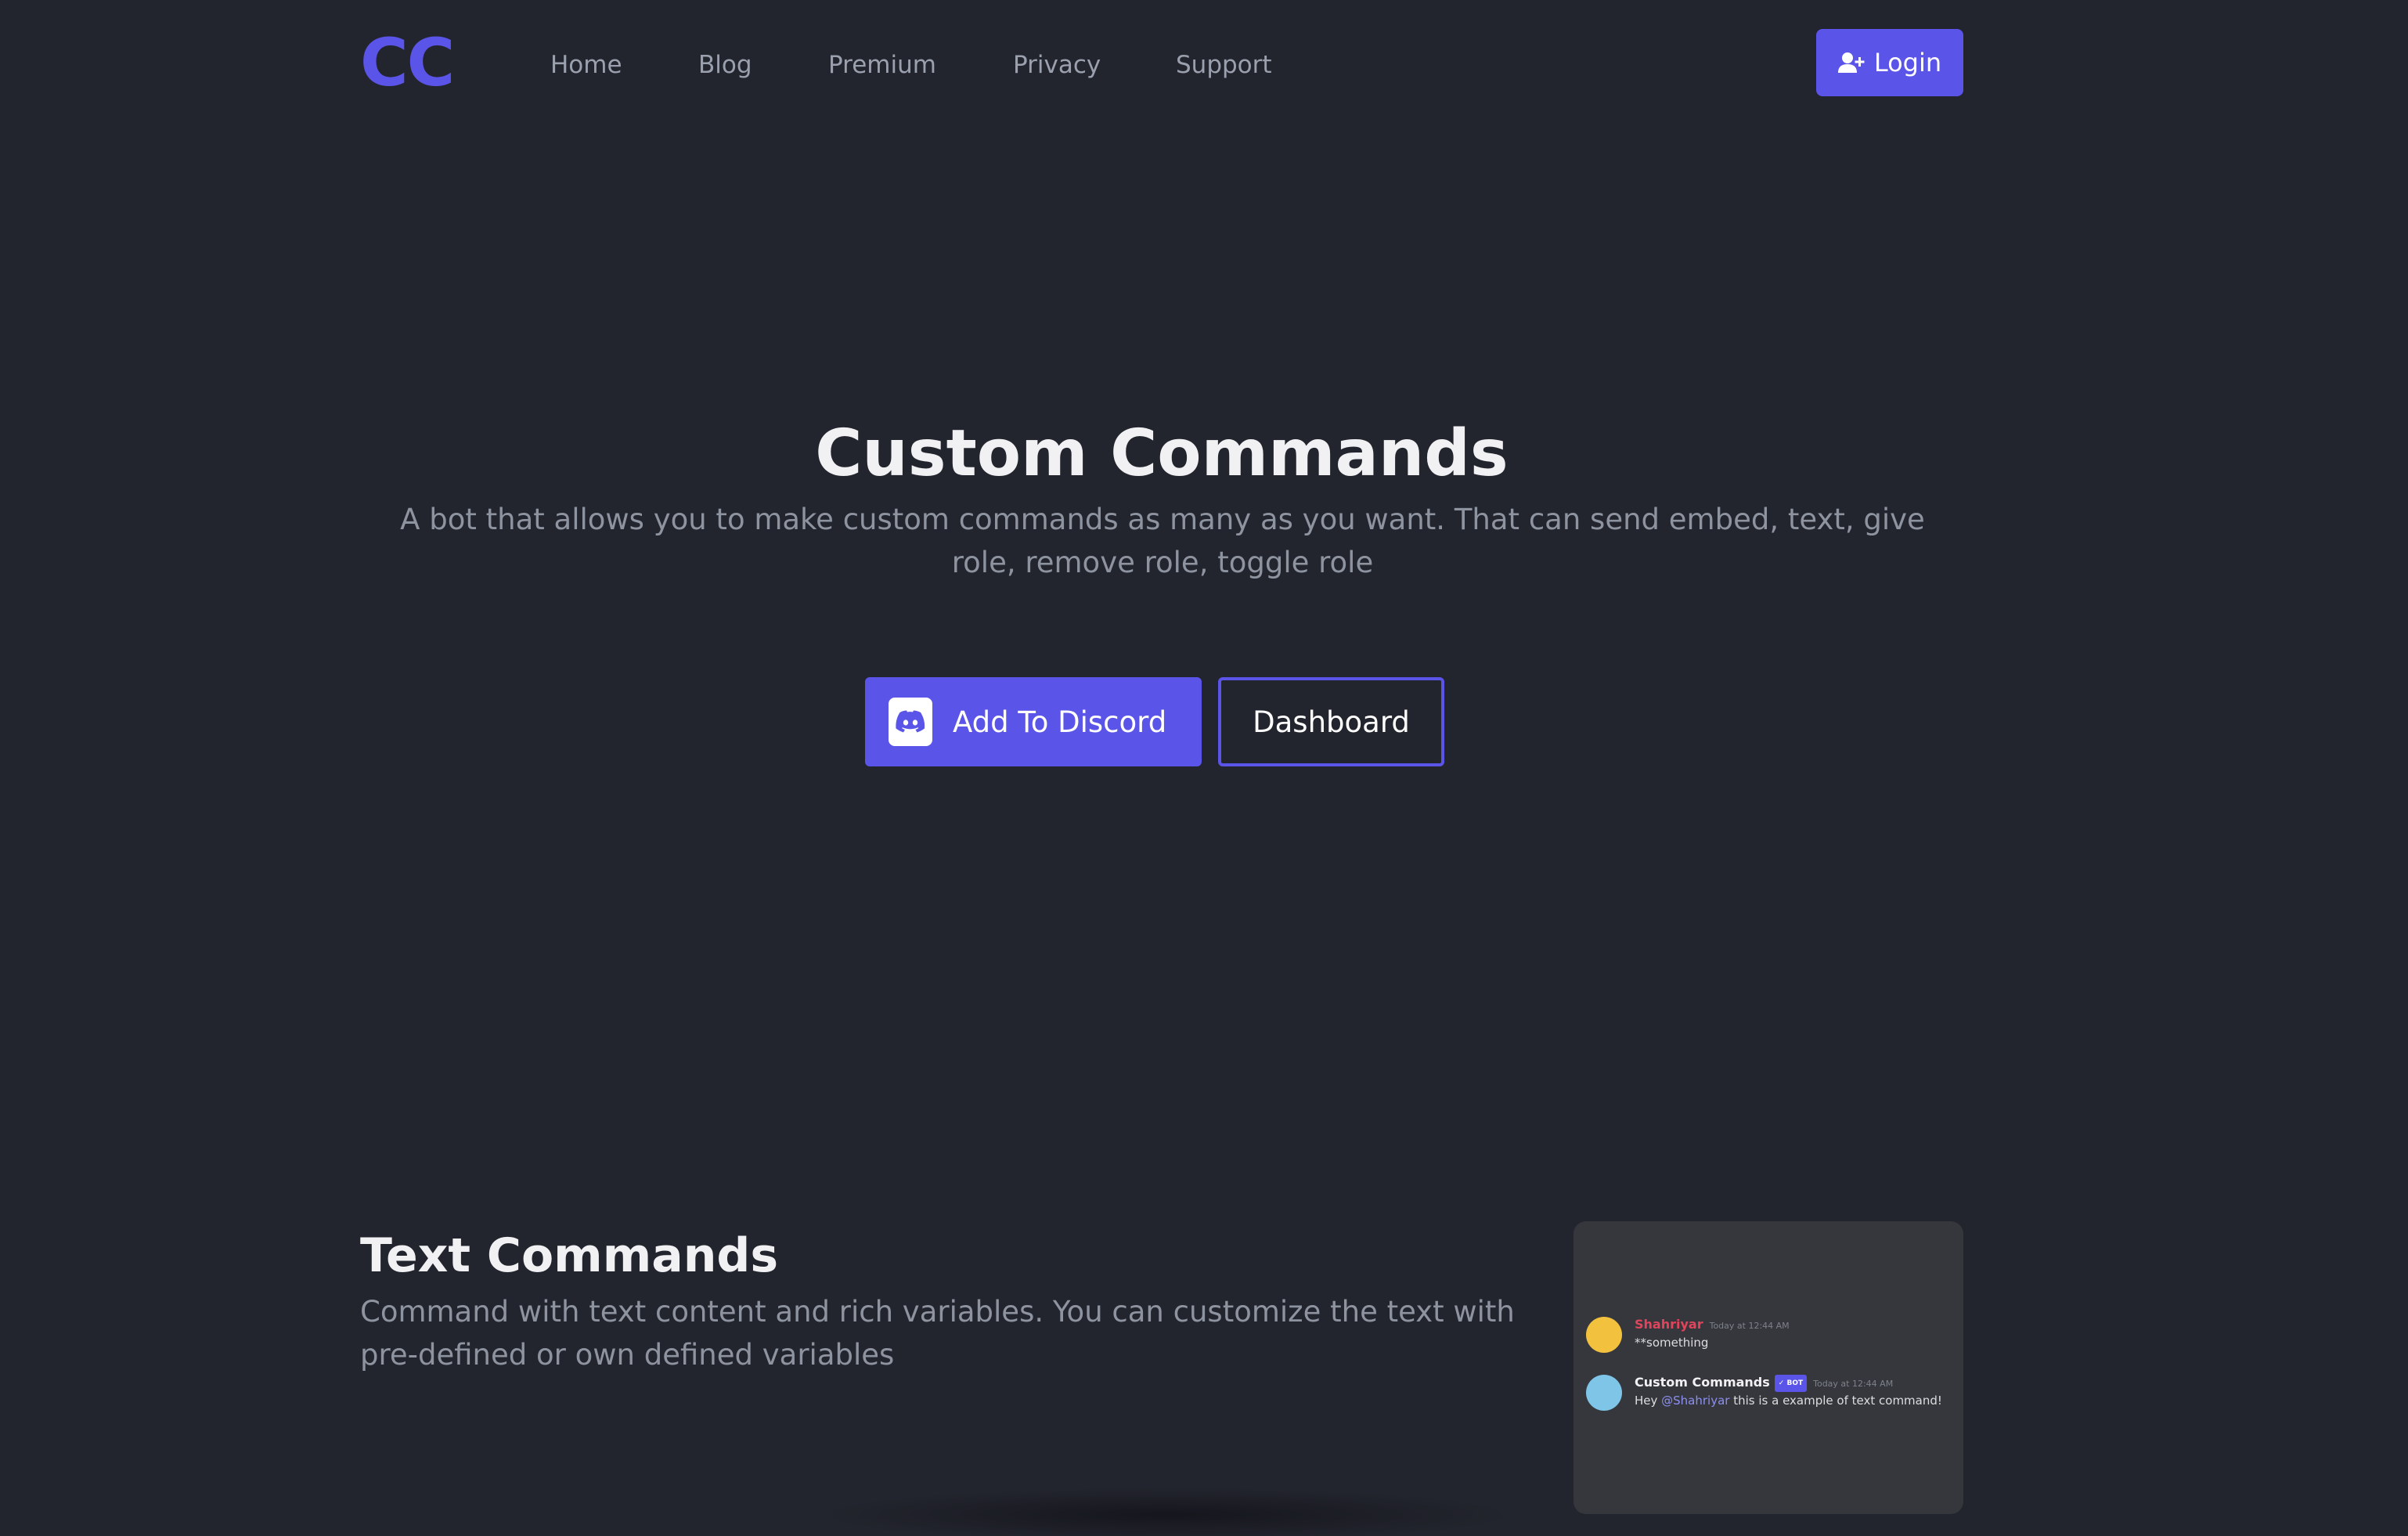 The image size is (2408, 1536). What do you see at coordinates (1702, 1382) in the screenshot?
I see `message-author: Custom Commands` at bounding box center [1702, 1382].